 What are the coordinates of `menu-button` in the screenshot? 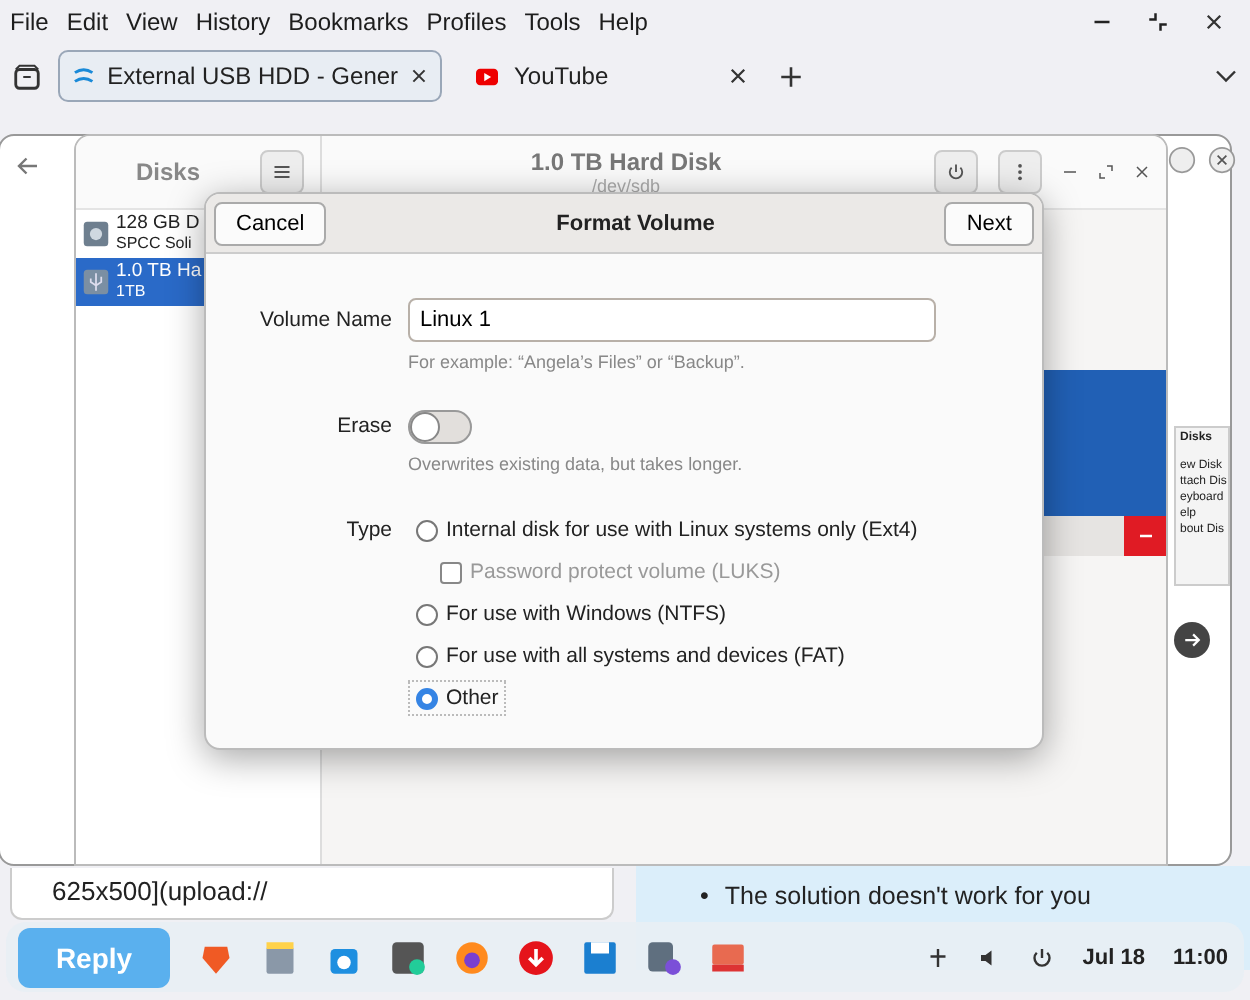 It's located at (282, 172).